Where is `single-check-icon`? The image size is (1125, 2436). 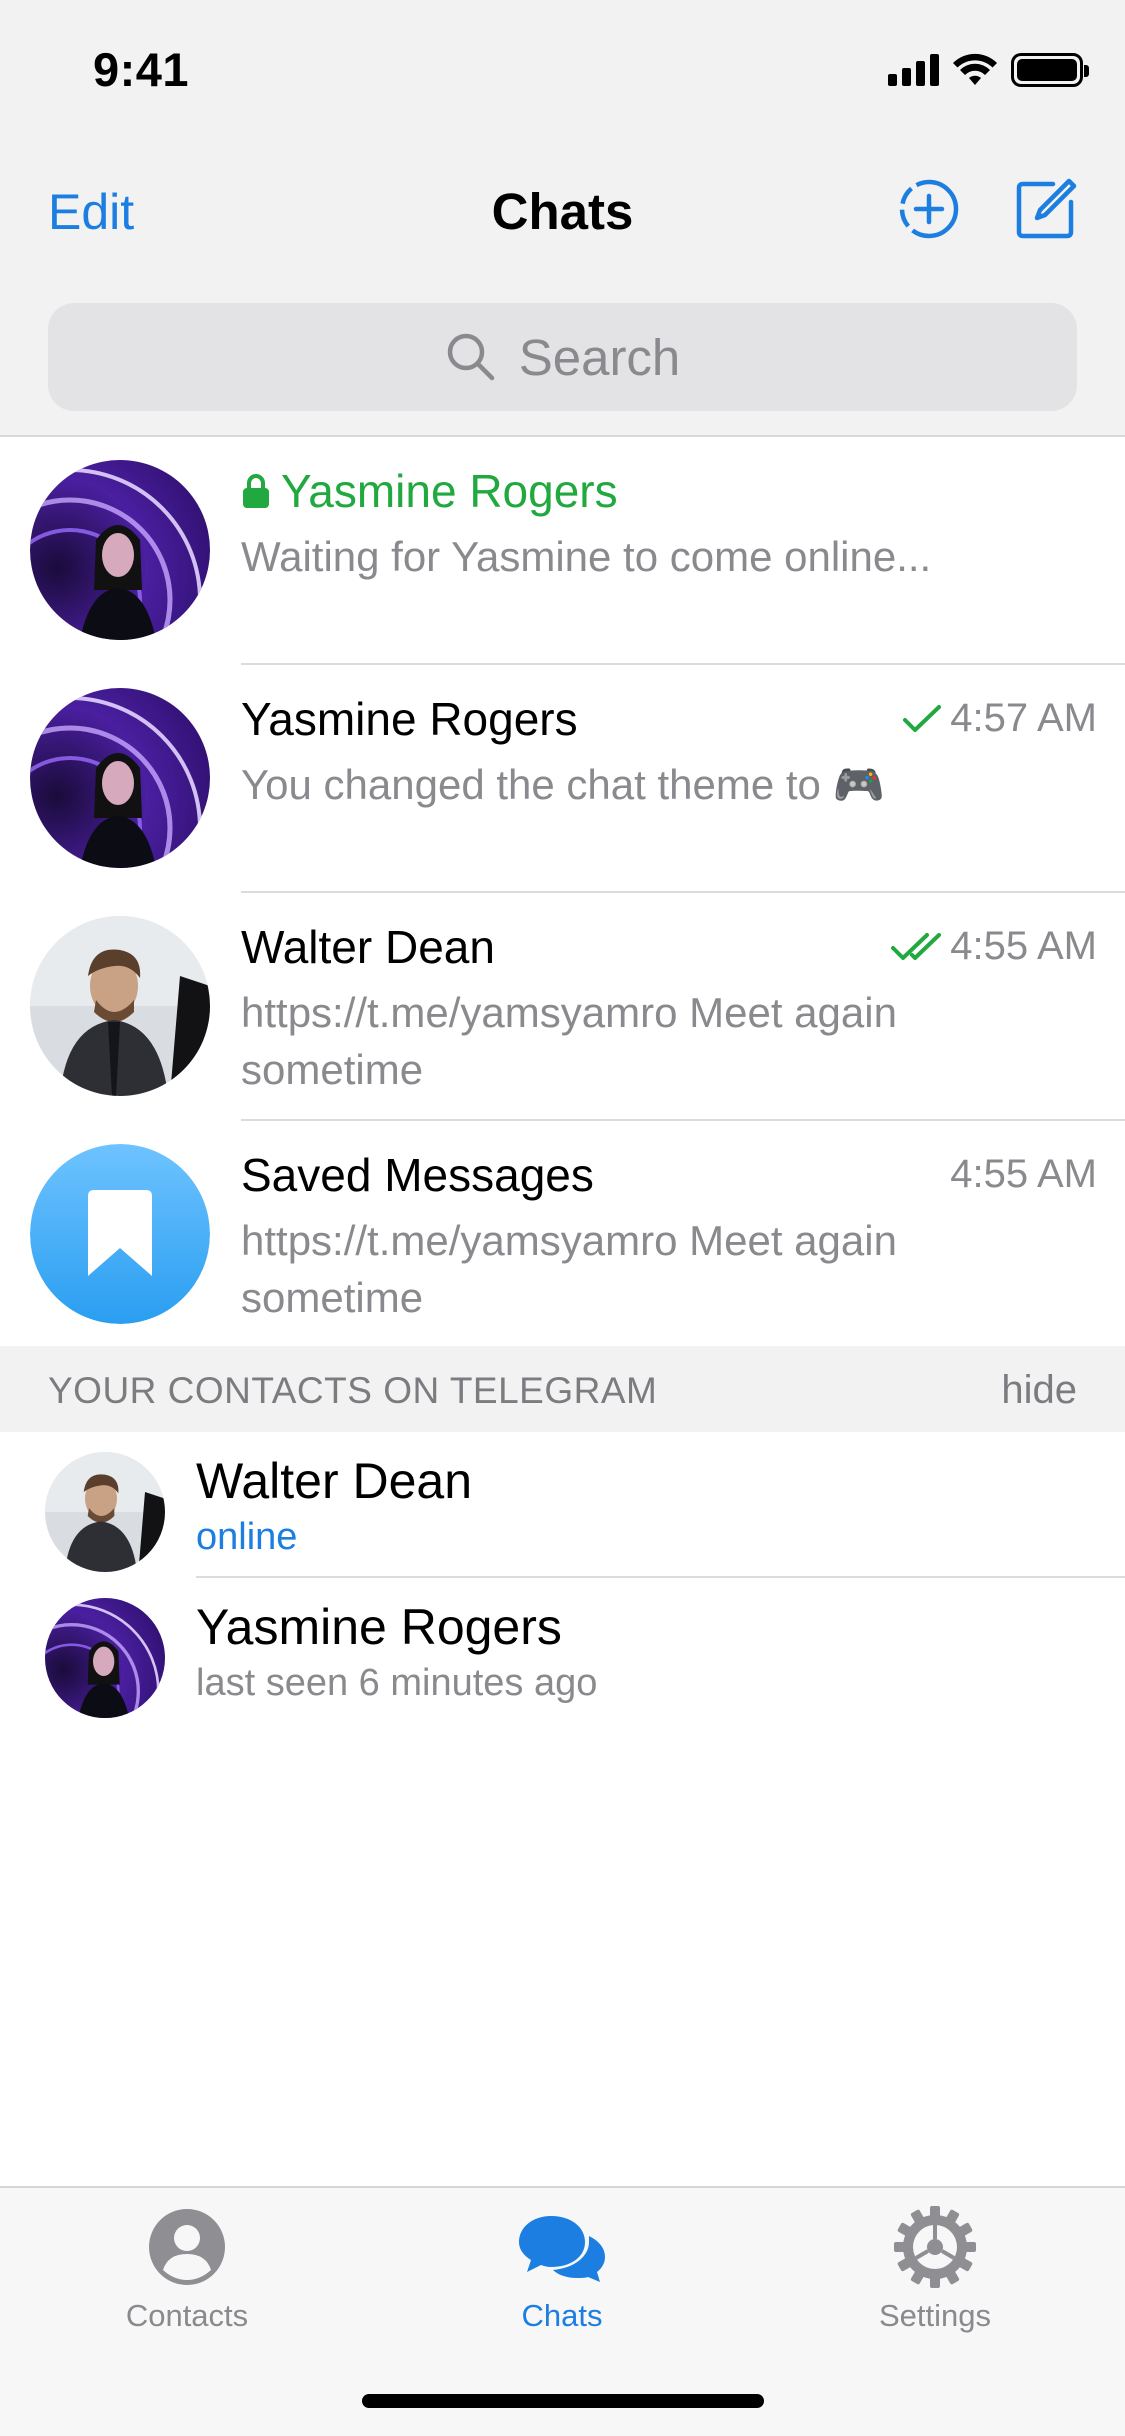
single-check-icon is located at coordinates (922, 718).